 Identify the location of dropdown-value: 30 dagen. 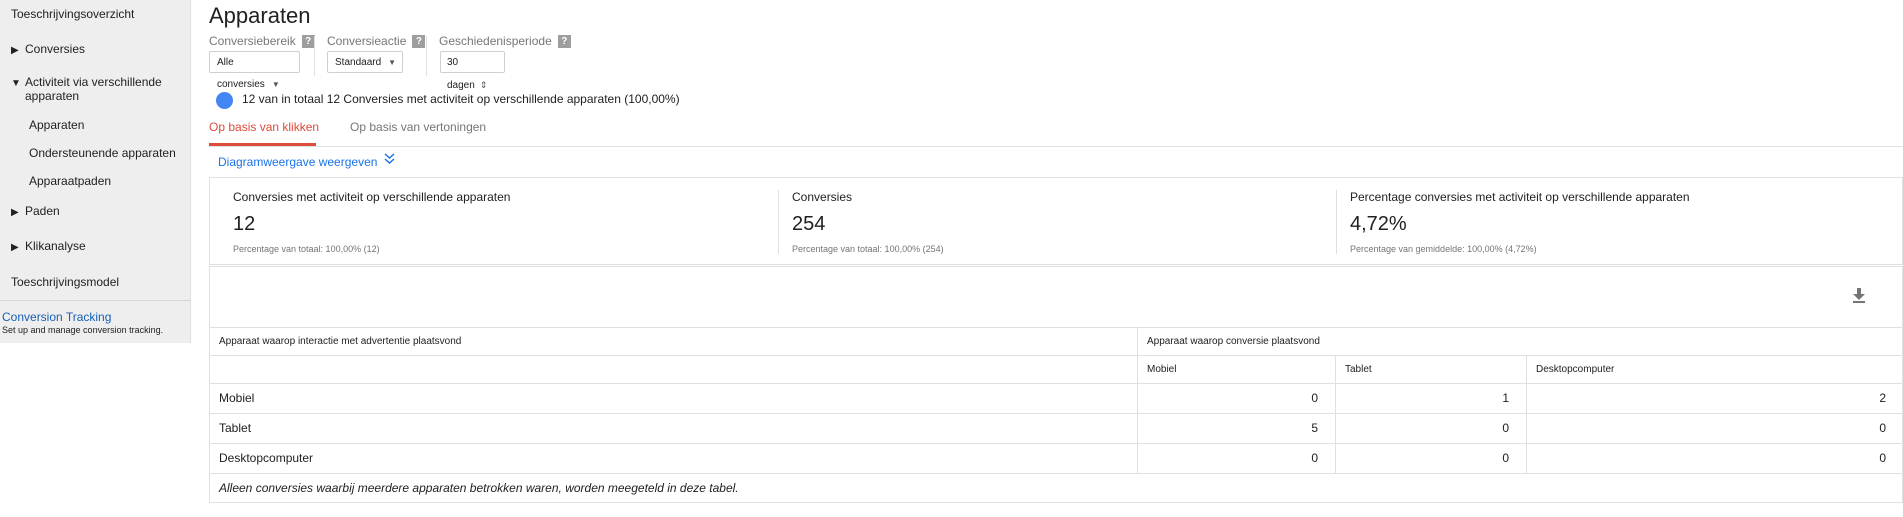
(461, 74).